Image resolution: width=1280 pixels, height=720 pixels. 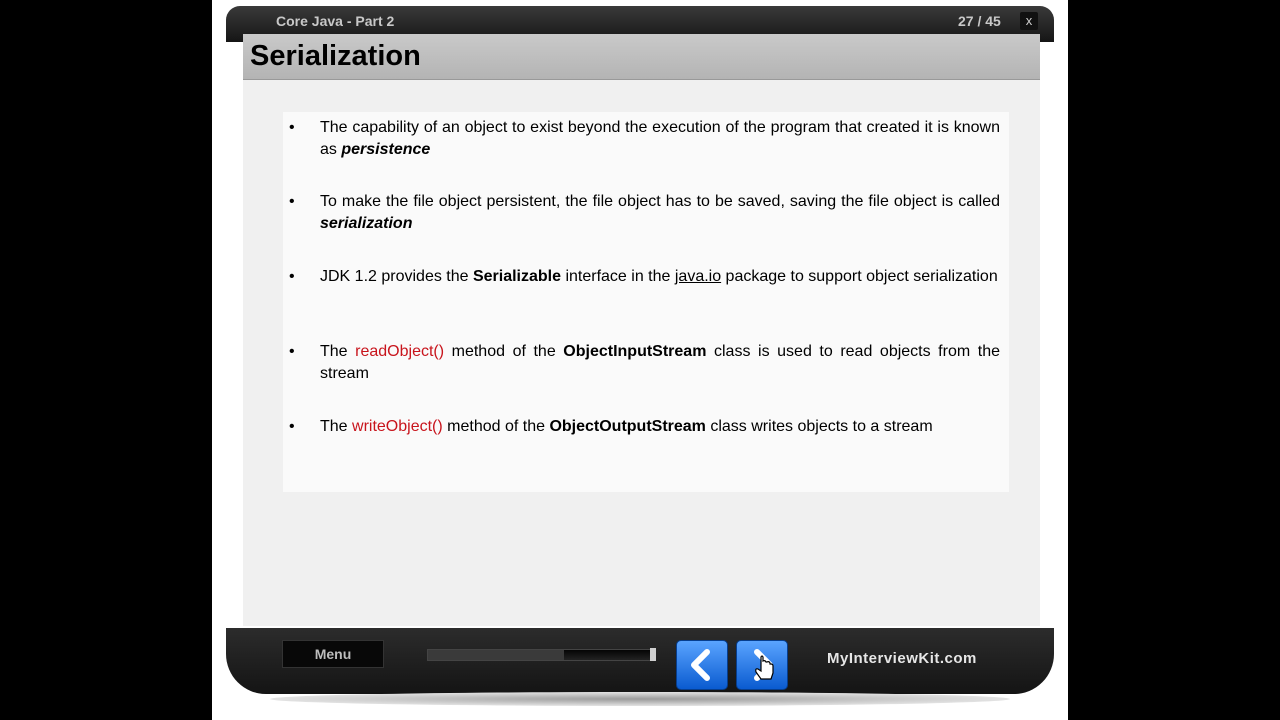 What do you see at coordinates (400, 351) in the screenshot?
I see `method-name: readObject()` at bounding box center [400, 351].